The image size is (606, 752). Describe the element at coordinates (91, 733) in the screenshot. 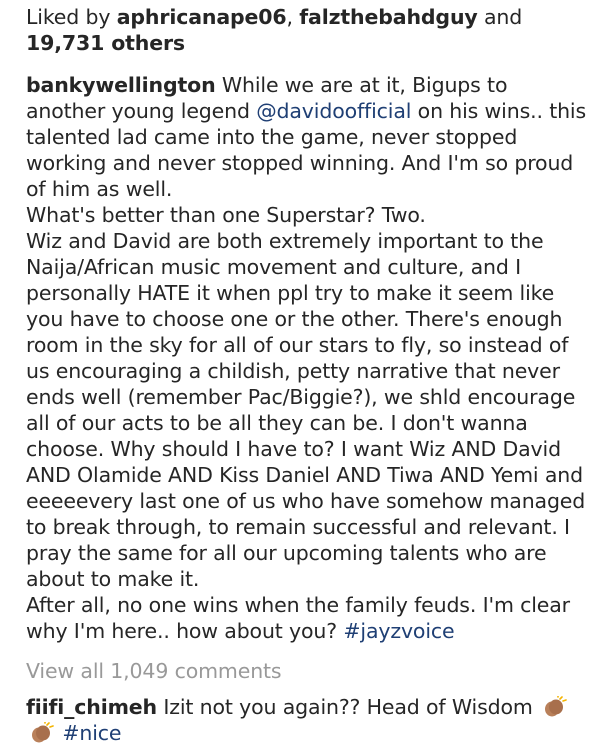

I see `comment-hashtag-link: #nice` at that location.